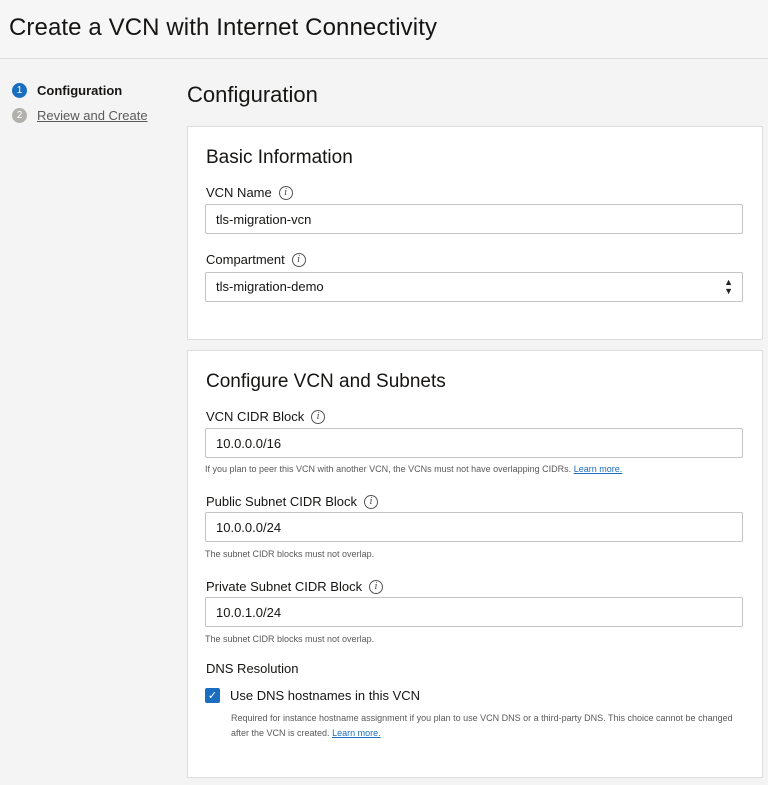 This screenshot has width=768, height=785. I want to click on dns-hostnames-checkbox: ✓, so click(212, 695).